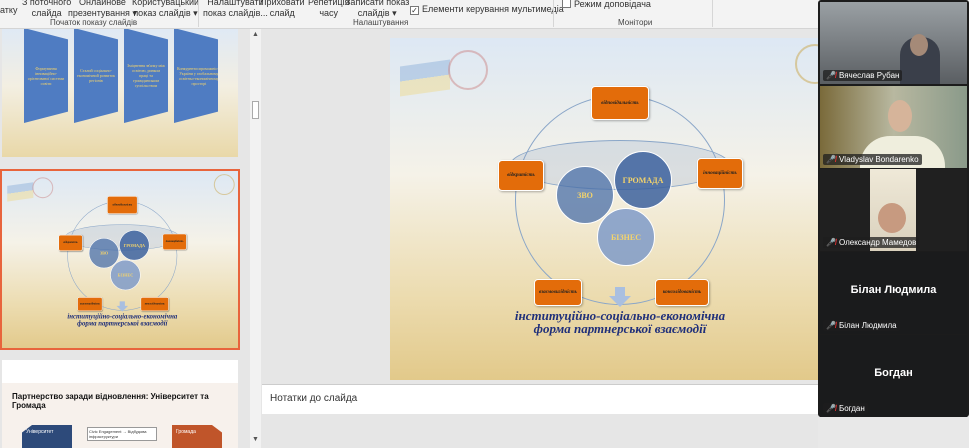 Image resolution: width=969 pixels, height=448 pixels. What do you see at coordinates (8, 10) in the screenshot?
I see `ribbon-button-from-start: атку` at bounding box center [8, 10].